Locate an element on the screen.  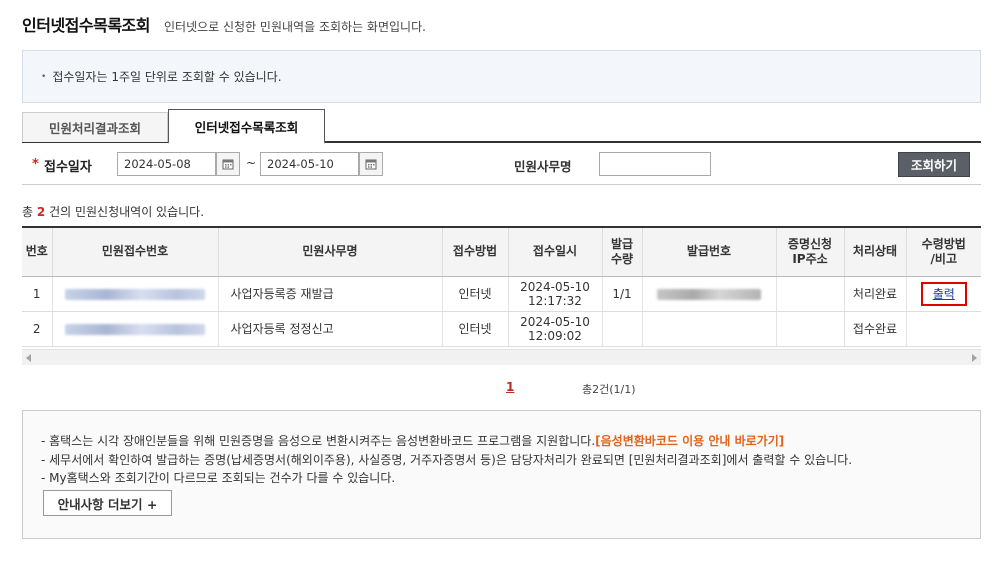
office-input is located at coordinates (655, 164).